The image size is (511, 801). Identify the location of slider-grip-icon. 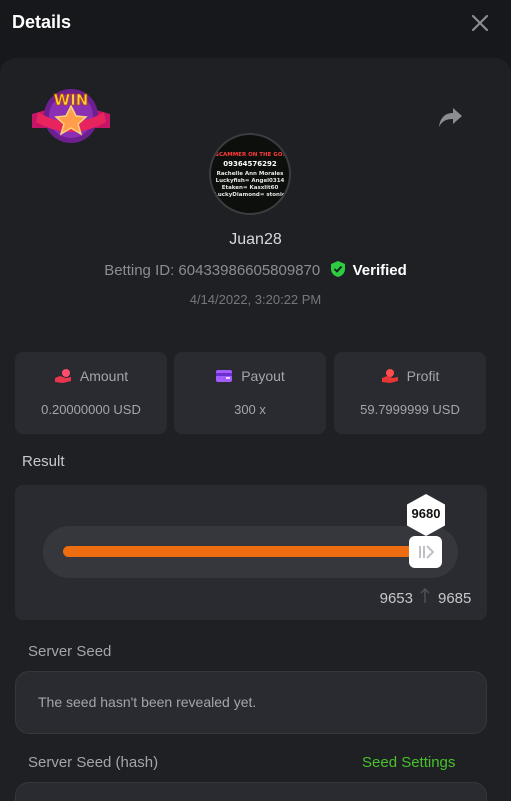
(427, 552).